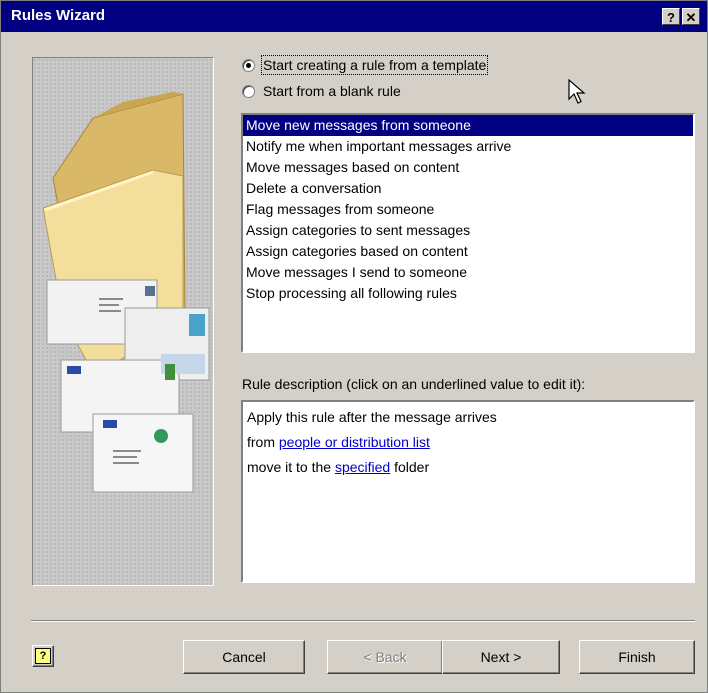  What do you see at coordinates (354, 16) in the screenshot?
I see `title-bar: Rules Wizard ? ✕` at bounding box center [354, 16].